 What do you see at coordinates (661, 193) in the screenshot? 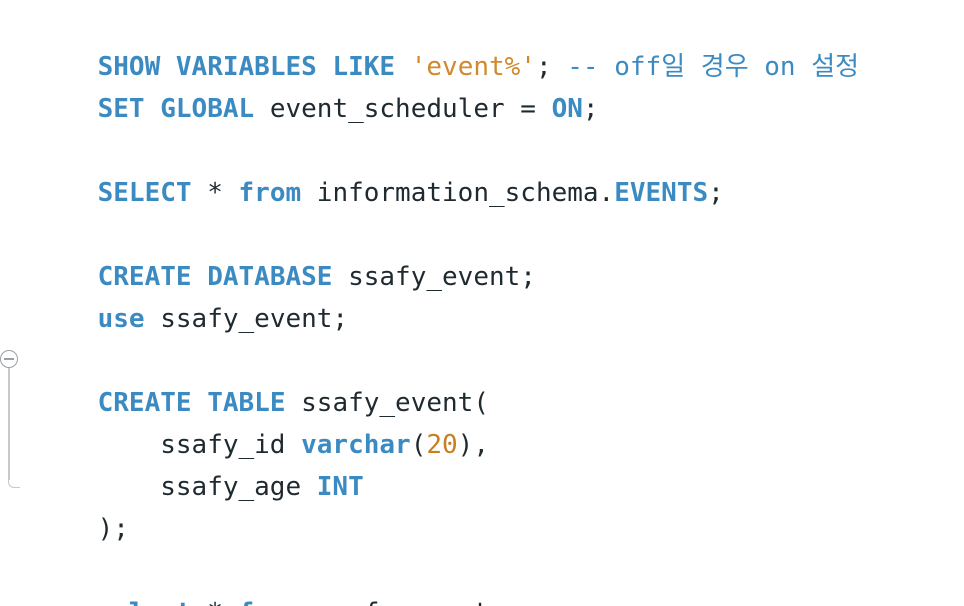
I see `keyword: EVENTS` at bounding box center [661, 193].